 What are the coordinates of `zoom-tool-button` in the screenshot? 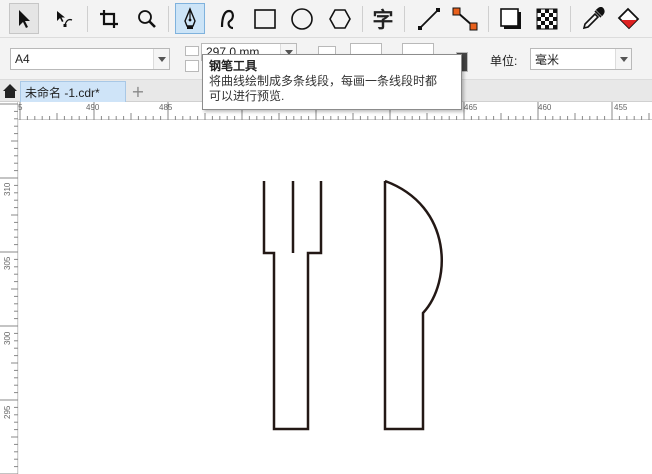 It's located at (147, 18).